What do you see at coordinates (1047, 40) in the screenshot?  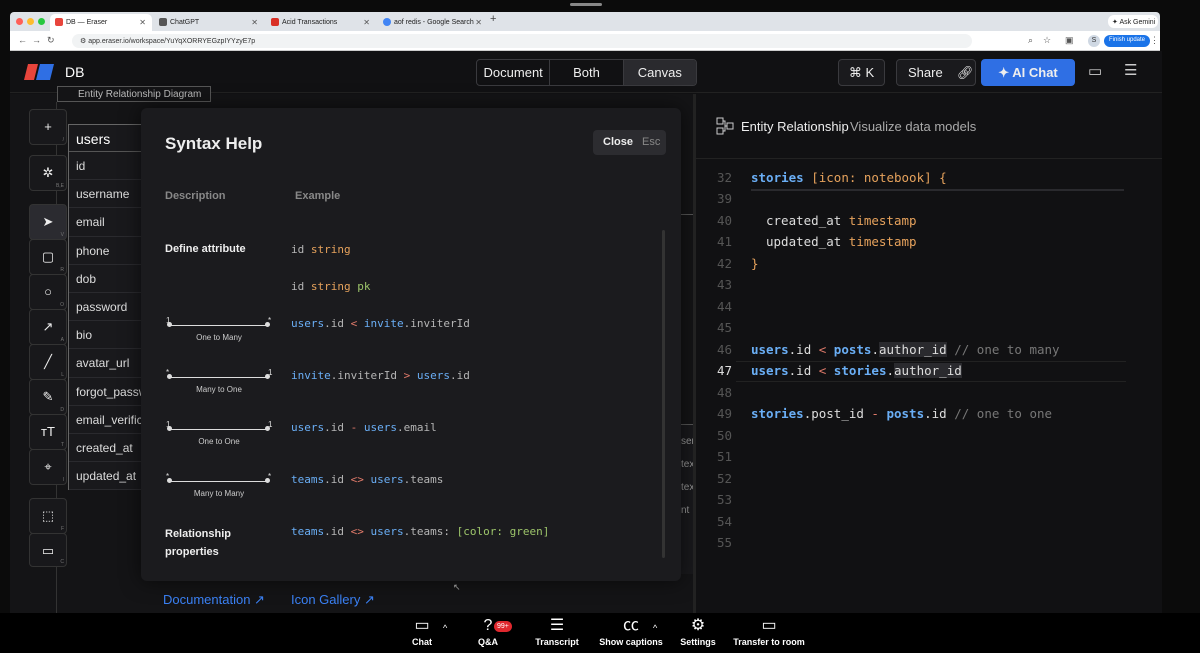 I see `bookmark-star-icon: ☆` at bounding box center [1047, 40].